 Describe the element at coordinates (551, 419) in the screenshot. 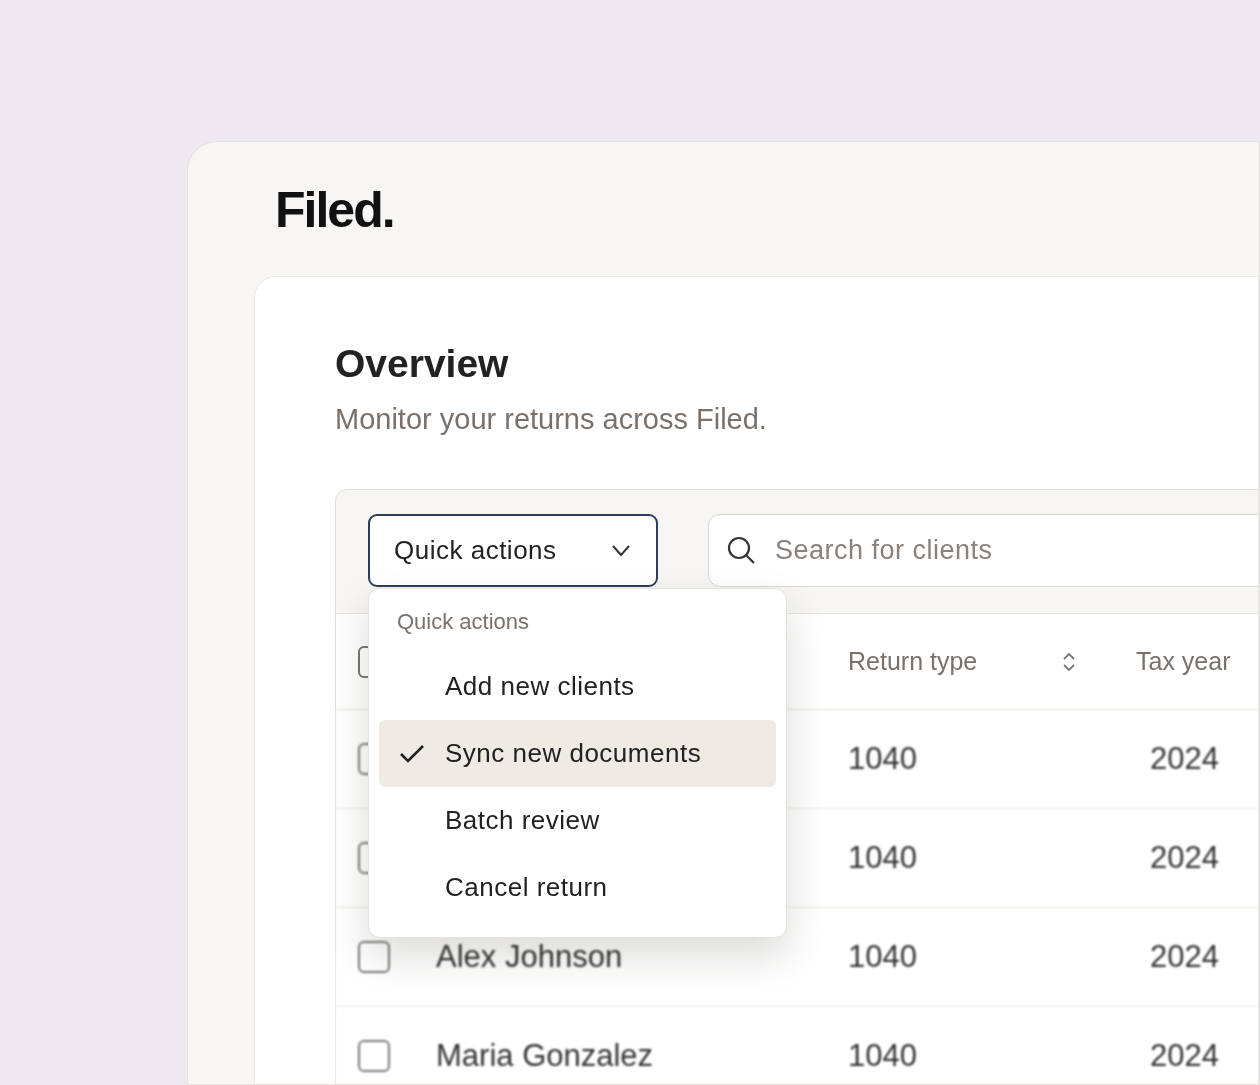

I see `page-subtitle: Monitor your returns across Filed.` at that location.